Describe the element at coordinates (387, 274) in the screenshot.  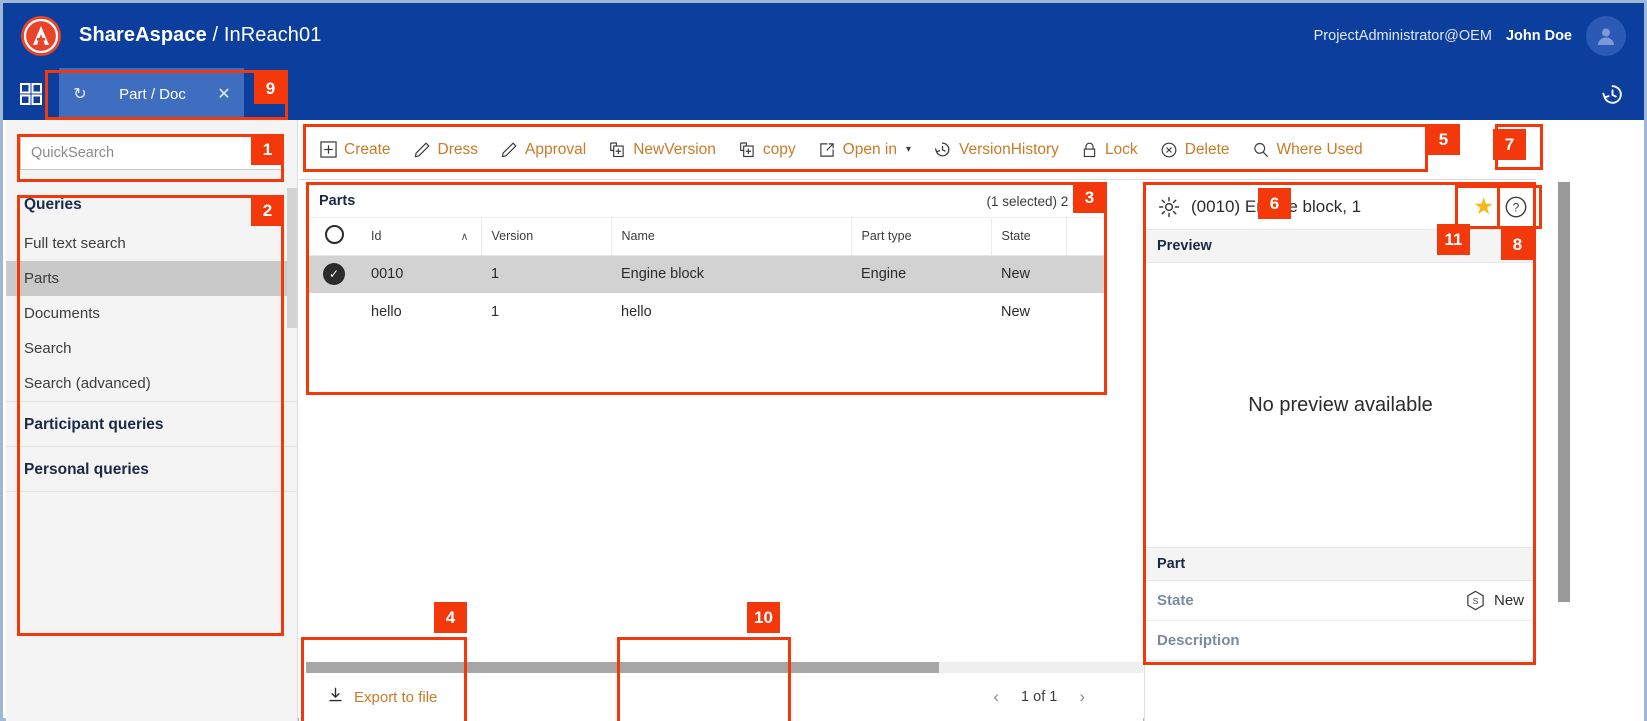
I see `cell-id: 0010` at that location.